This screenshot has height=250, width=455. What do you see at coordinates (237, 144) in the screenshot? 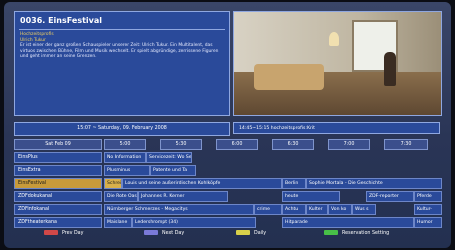
I see `time-slot: 6:00` at bounding box center [237, 144].